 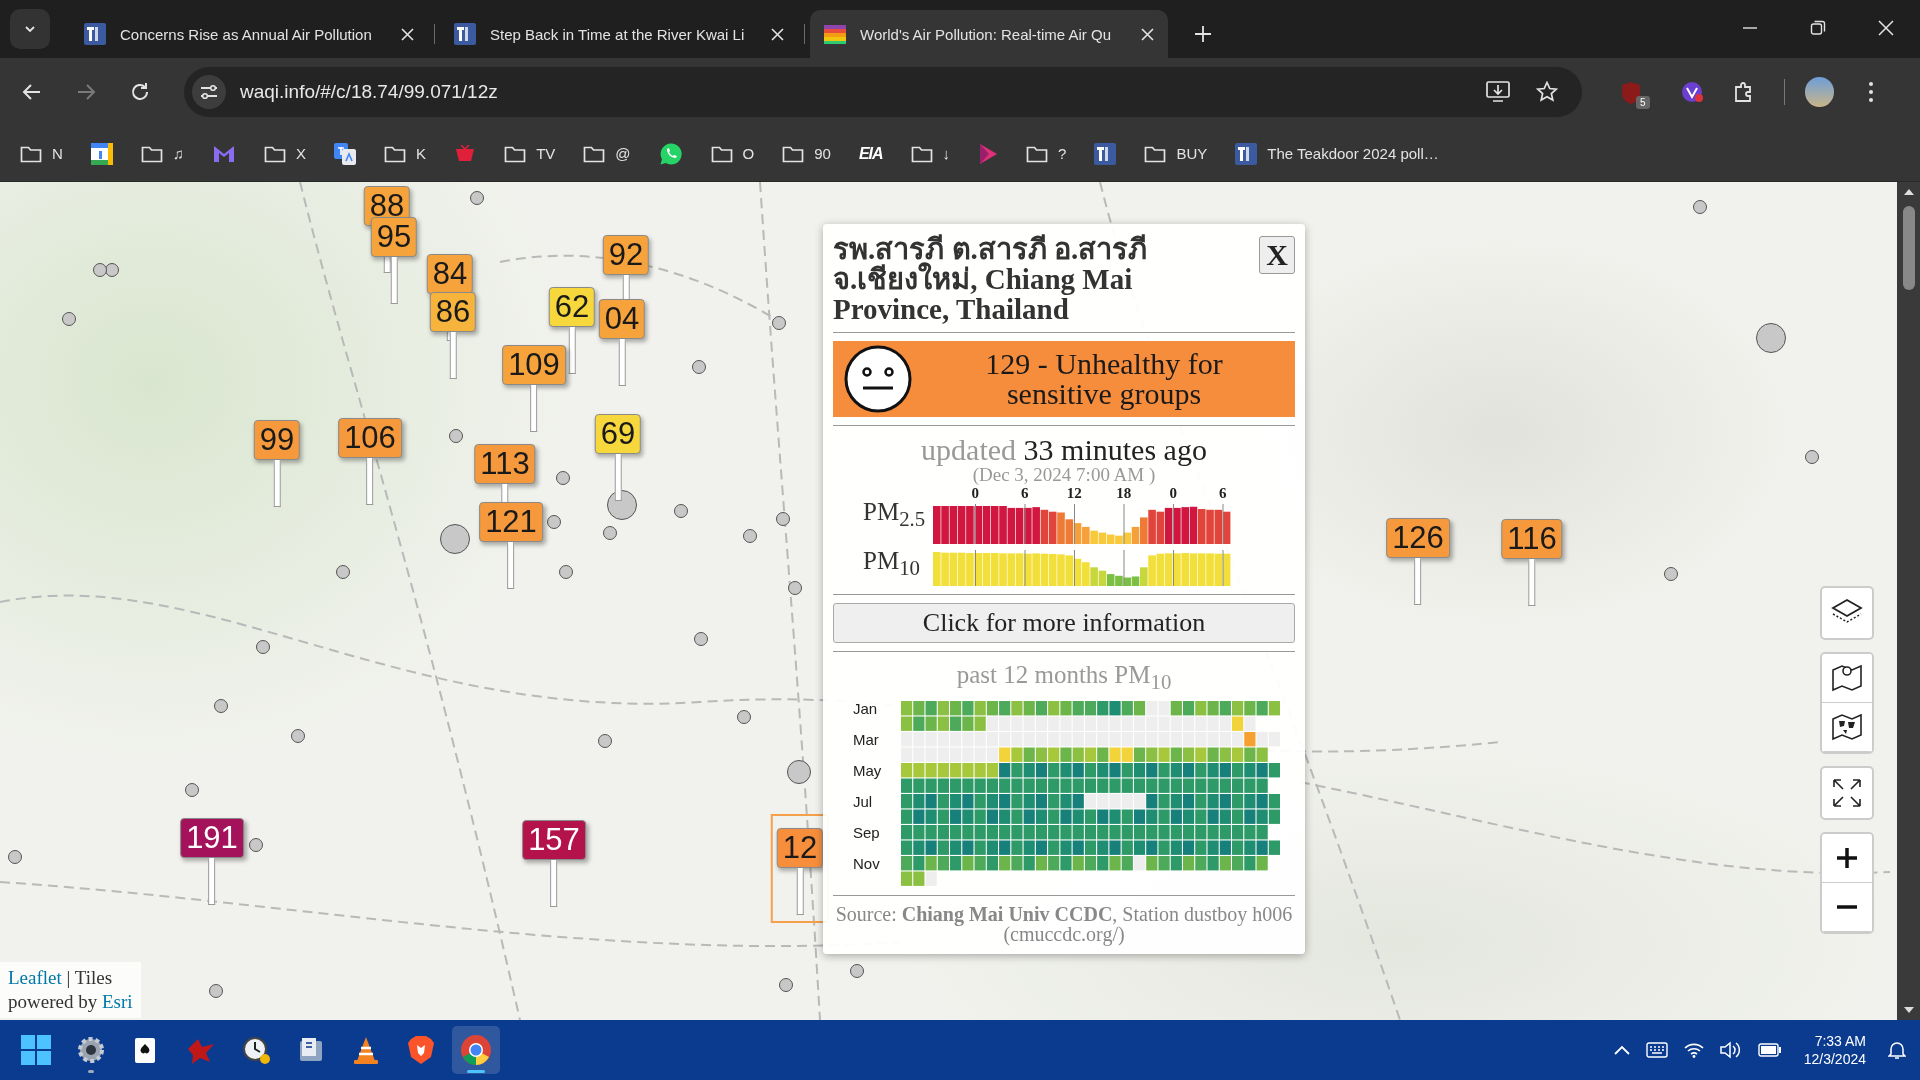 I want to click on bookmark-folder: O, so click(x=732, y=153).